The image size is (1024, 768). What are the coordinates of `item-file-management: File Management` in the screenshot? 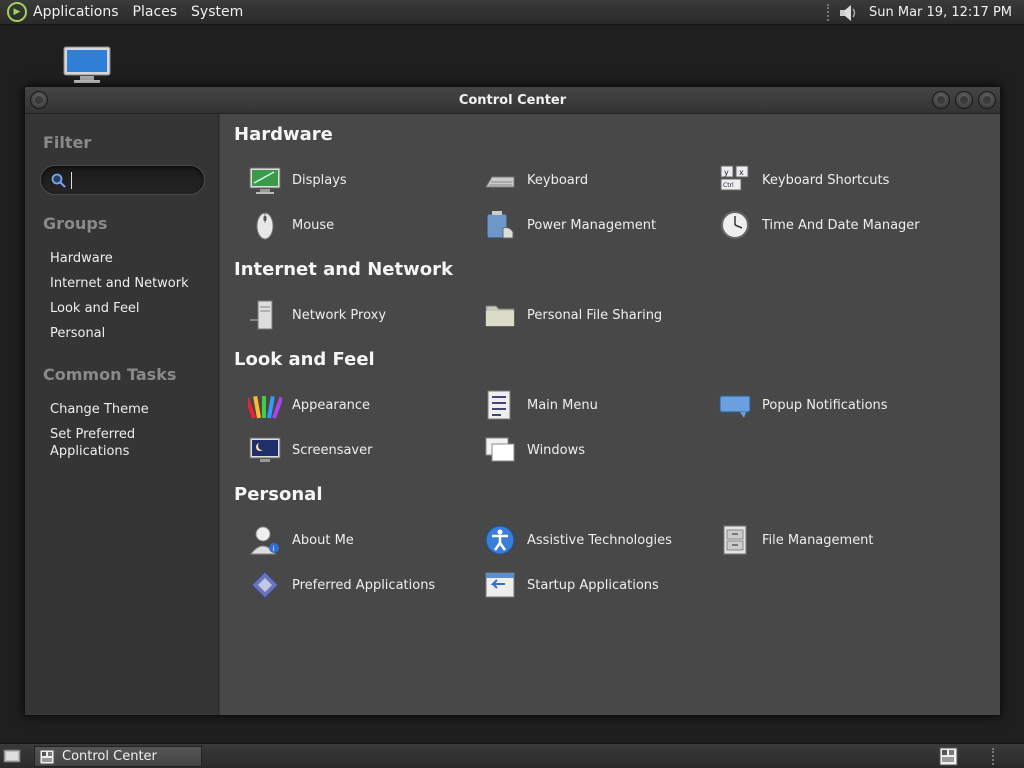 It's located at (833, 540).